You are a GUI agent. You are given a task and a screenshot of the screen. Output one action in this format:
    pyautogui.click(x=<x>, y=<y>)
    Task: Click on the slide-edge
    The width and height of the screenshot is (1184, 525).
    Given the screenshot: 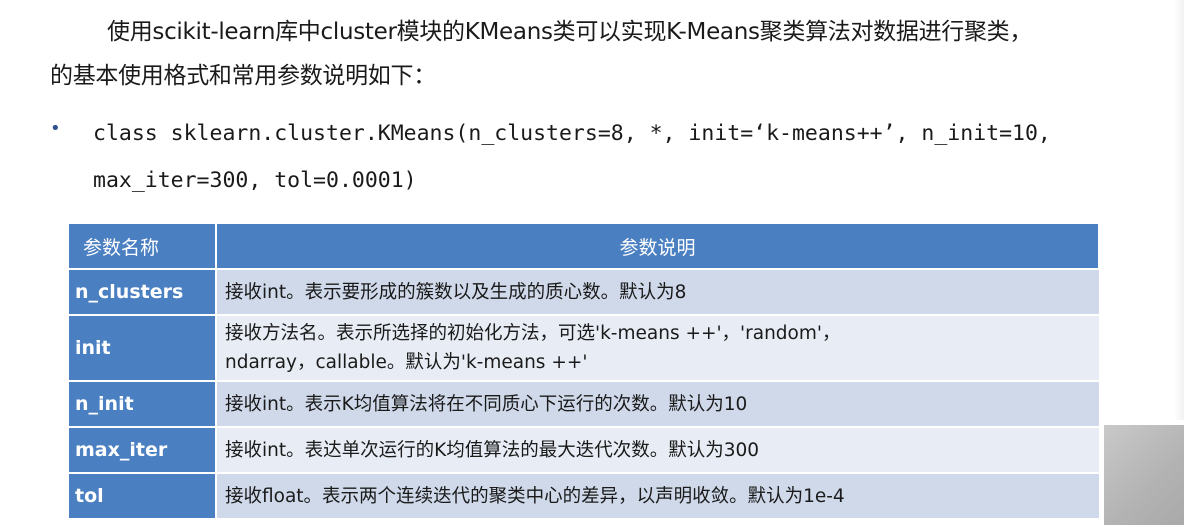 What is the action you would take?
    pyautogui.click(x=1179, y=210)
    